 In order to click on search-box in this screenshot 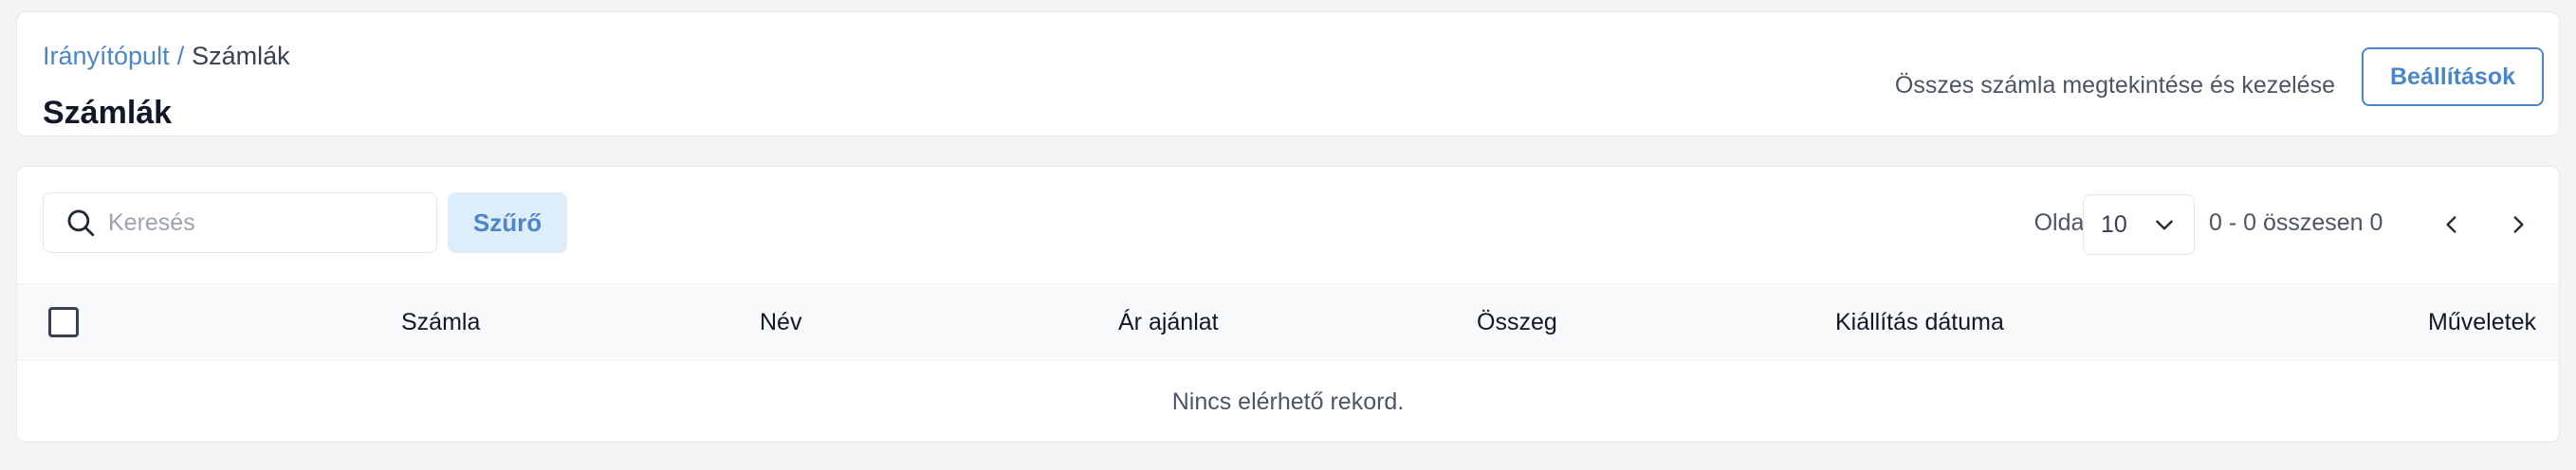, I will do `click(240, 222)`.